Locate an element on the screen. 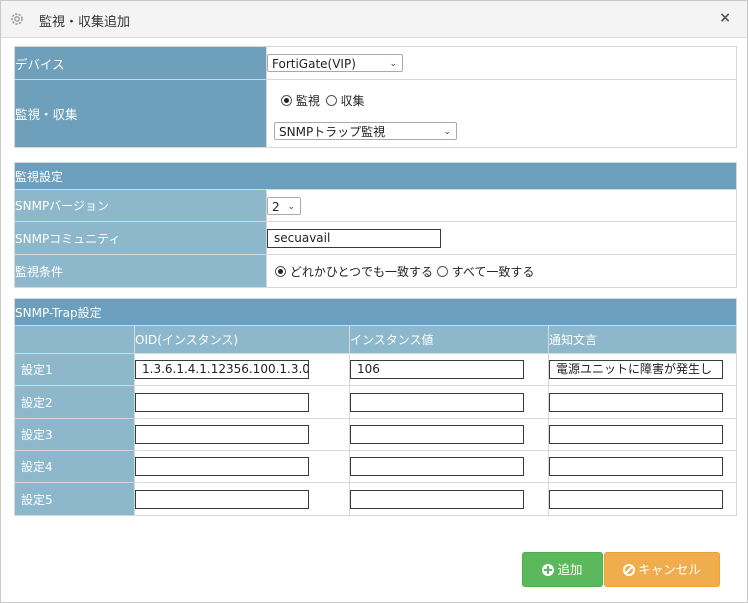 Image resolution: width=748 pixels, height=603 pixels. column-header-instance-value: インスタンス値 is located at coordinates (449, 339).